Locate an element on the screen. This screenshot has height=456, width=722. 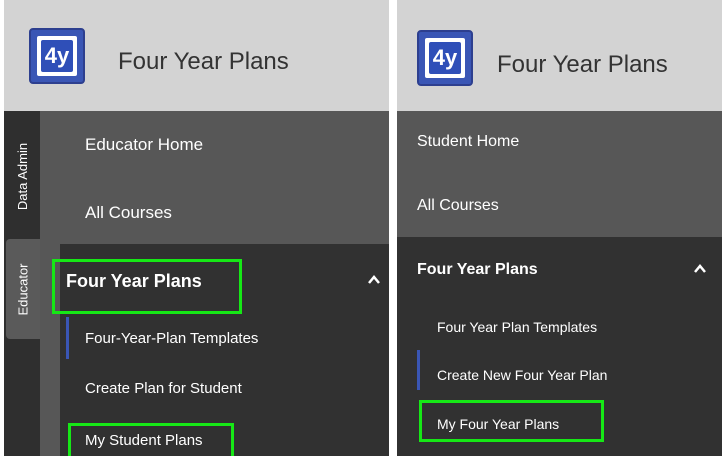
tab-educator: Educator is located at coordinates (23, 289).